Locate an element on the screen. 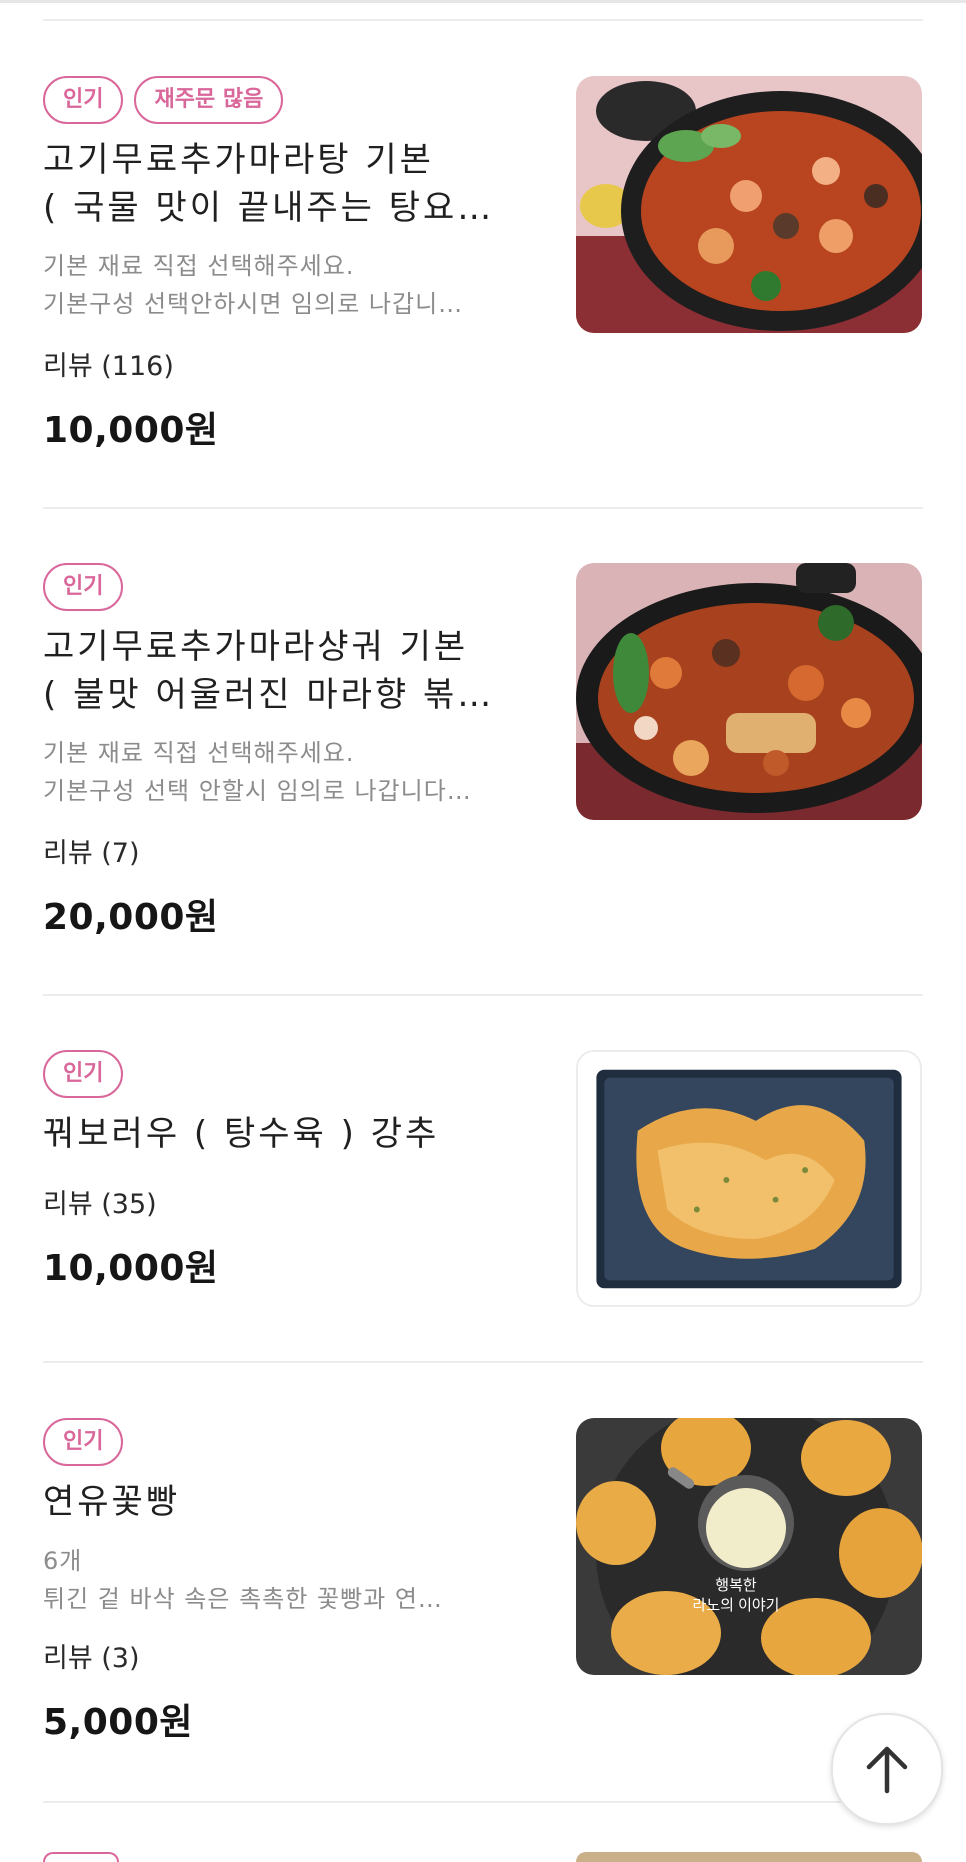 This screenshot has height=1862, width=966. image-caption-line-1: 행복한 is located at coordinates (736, 1585).